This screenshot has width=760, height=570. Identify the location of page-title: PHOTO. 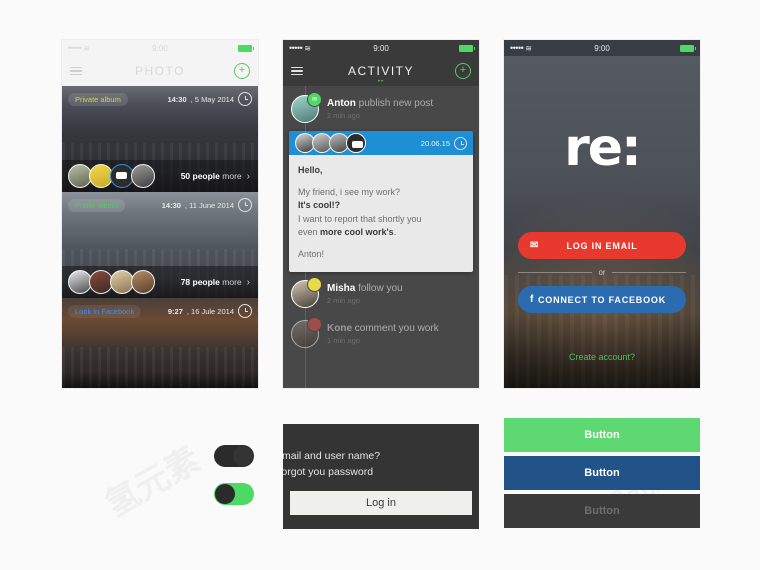
(160, 71).